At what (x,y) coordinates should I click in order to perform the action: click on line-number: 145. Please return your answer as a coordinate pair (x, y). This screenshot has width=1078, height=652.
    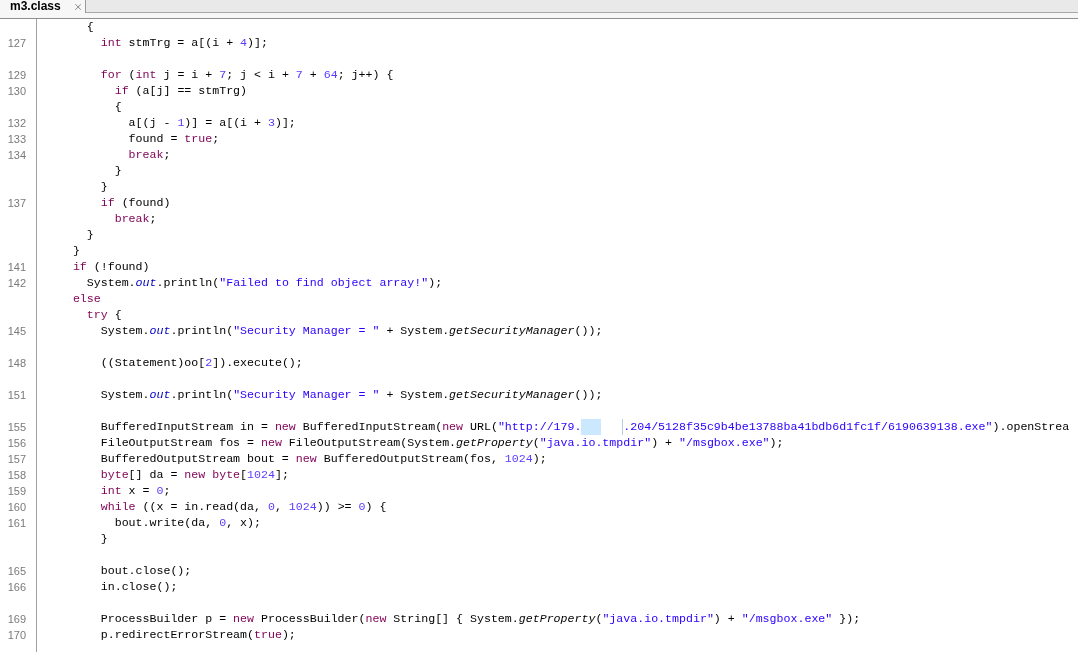
    Looking at the image, I should click on (16, 331).